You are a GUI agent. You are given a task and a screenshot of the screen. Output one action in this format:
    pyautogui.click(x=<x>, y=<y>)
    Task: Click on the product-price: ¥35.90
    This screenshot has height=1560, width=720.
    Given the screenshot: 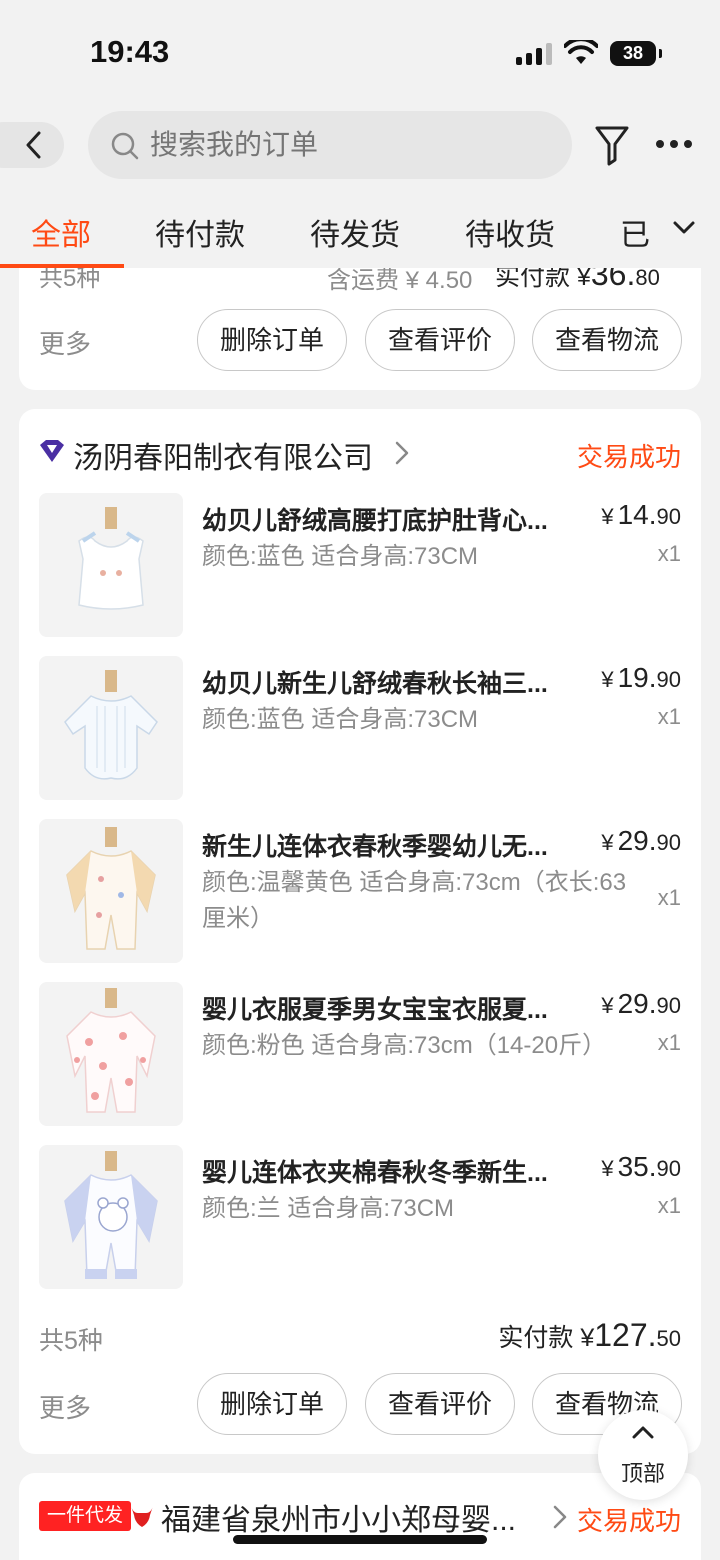 What is the action you would take?
    pyautogui.click(x=641, y=1166)
    